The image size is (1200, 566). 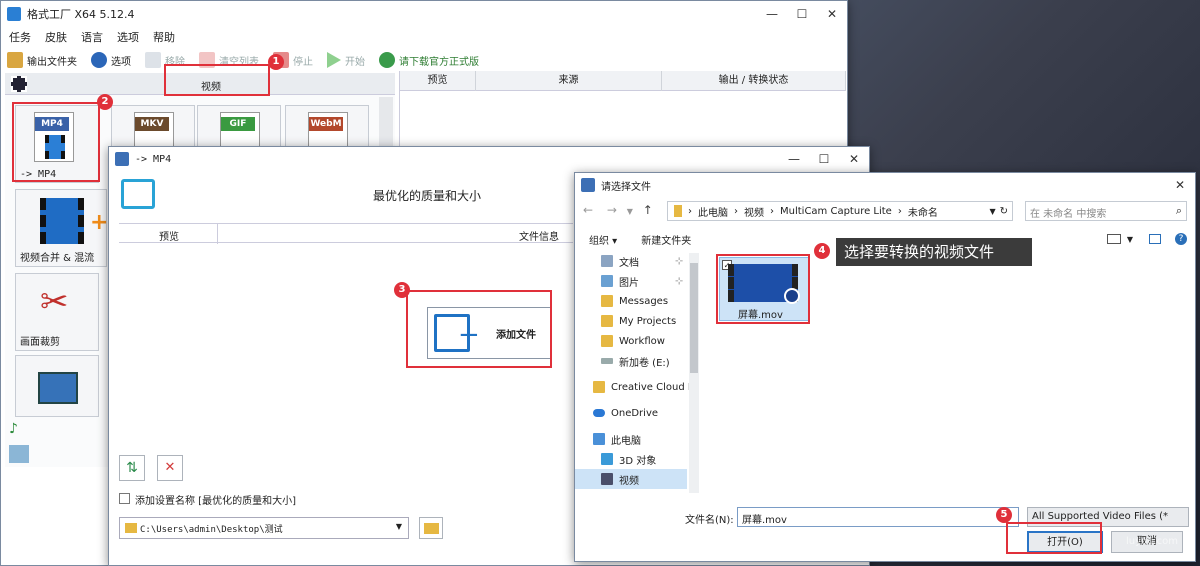 I want to click on audio-category-icon: ♪, so click(x=19, y=430).